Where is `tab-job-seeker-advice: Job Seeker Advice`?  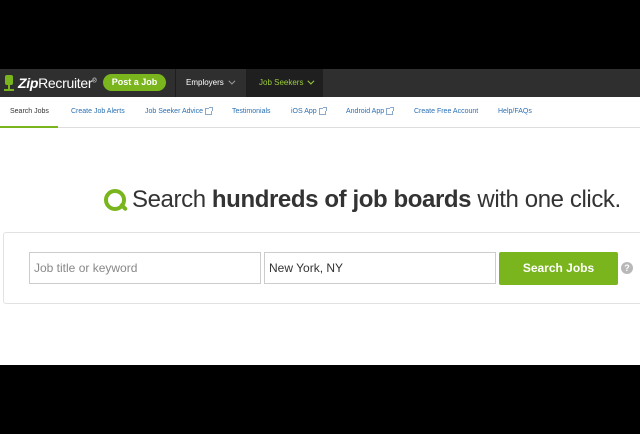 tab-job-seeker-advice: Job Seeker Advice is located at coordinates (179, 112).